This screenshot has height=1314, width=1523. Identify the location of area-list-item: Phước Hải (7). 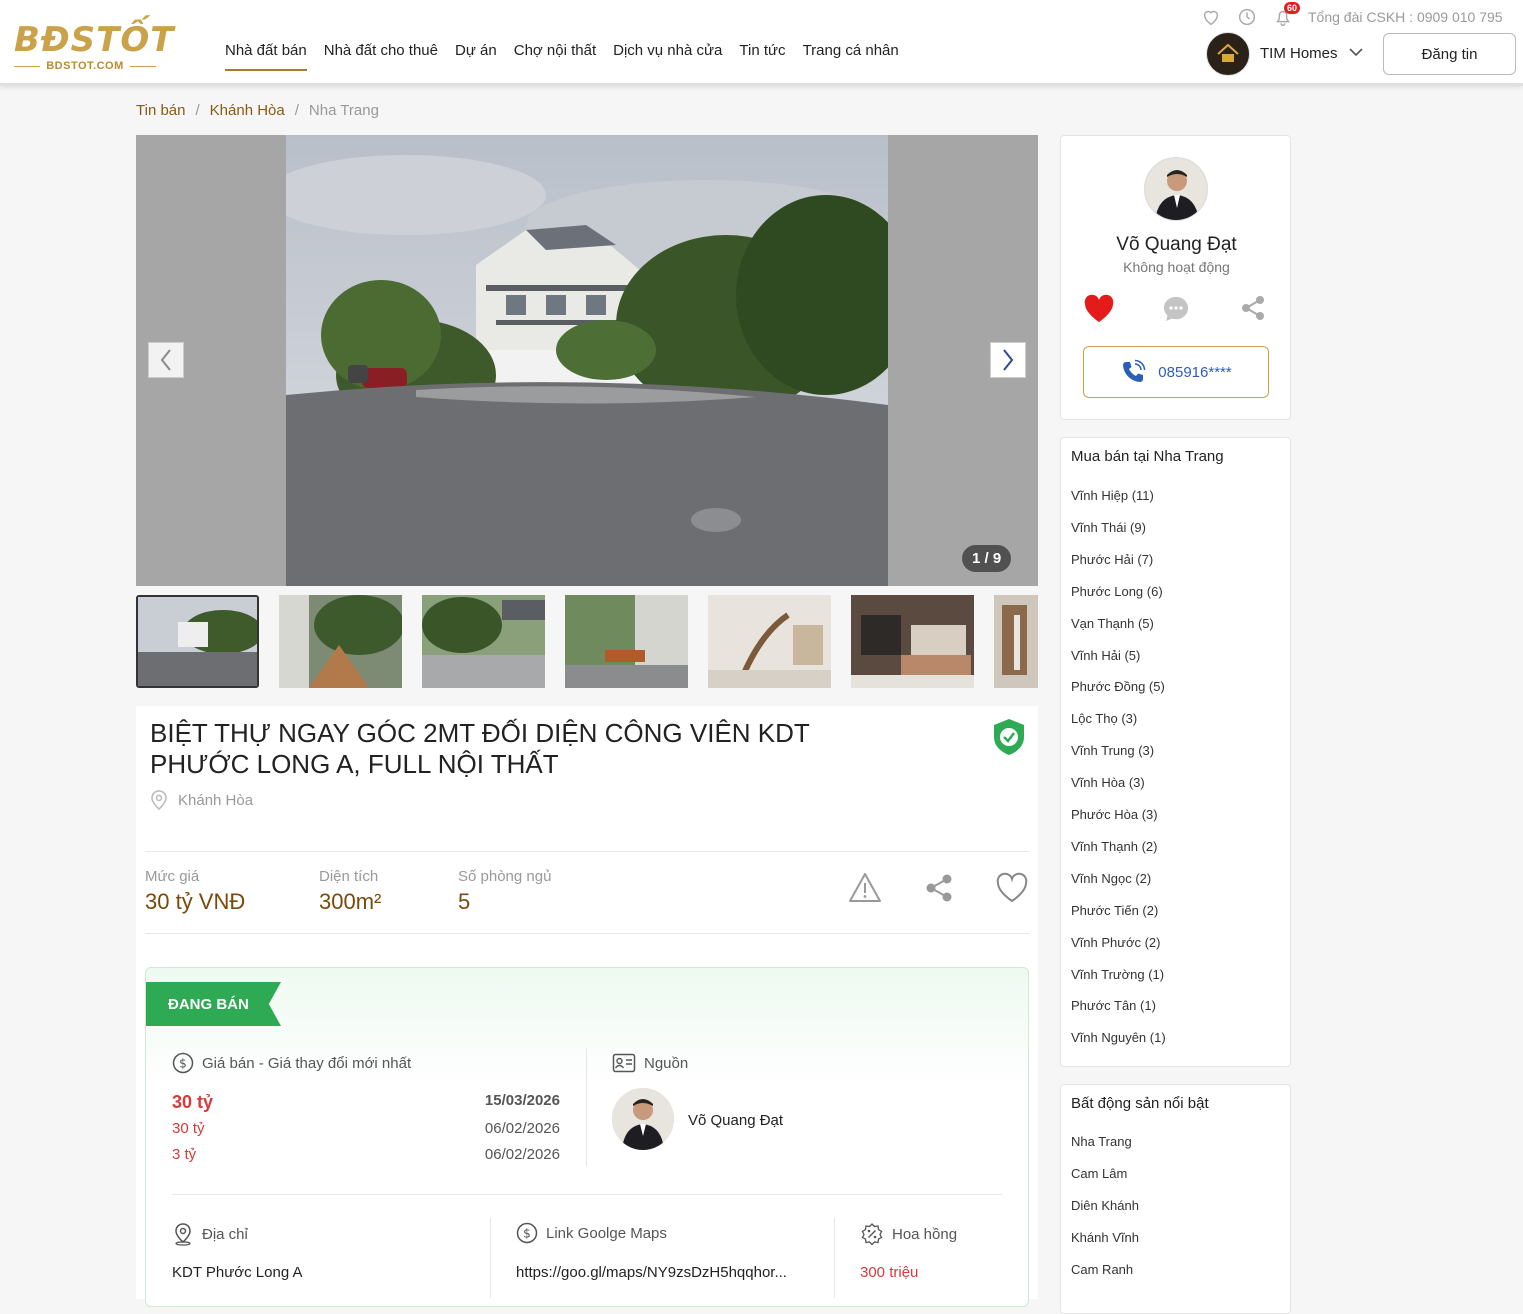
(1112, 559).